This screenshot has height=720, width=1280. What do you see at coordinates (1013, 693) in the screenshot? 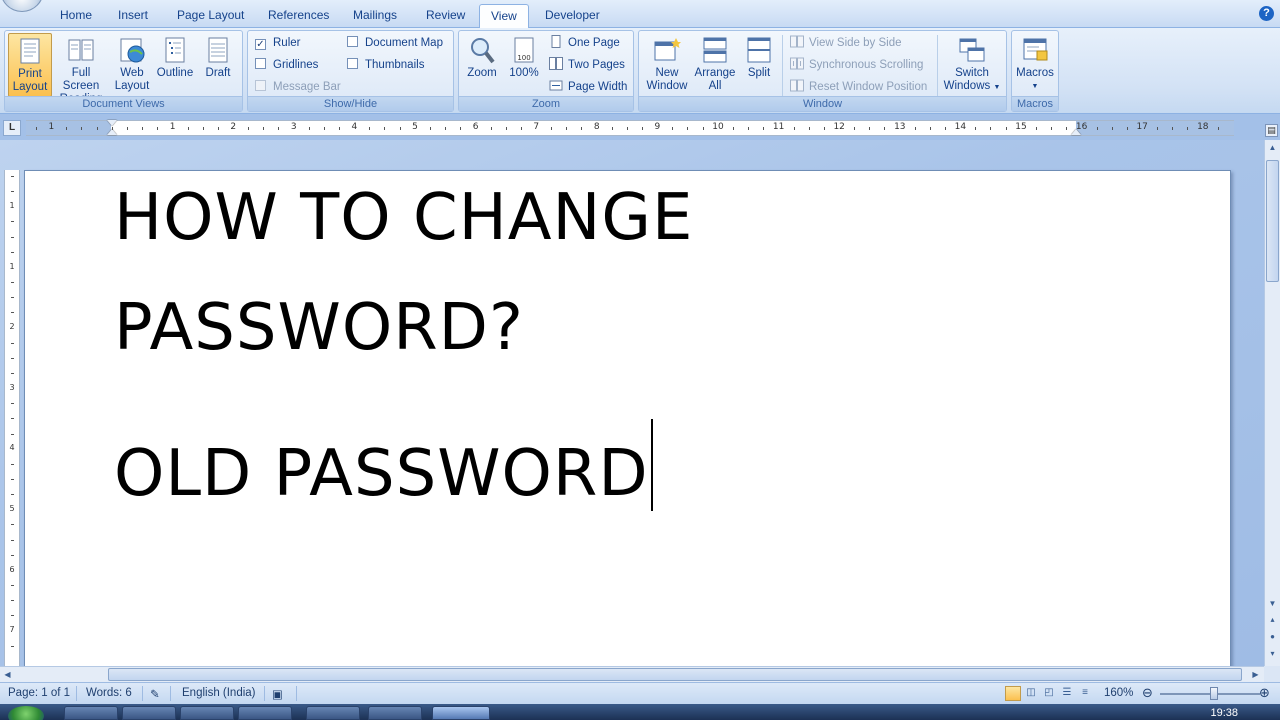
I see `status-print-layout-icon` at bounding box center [1013, 693].